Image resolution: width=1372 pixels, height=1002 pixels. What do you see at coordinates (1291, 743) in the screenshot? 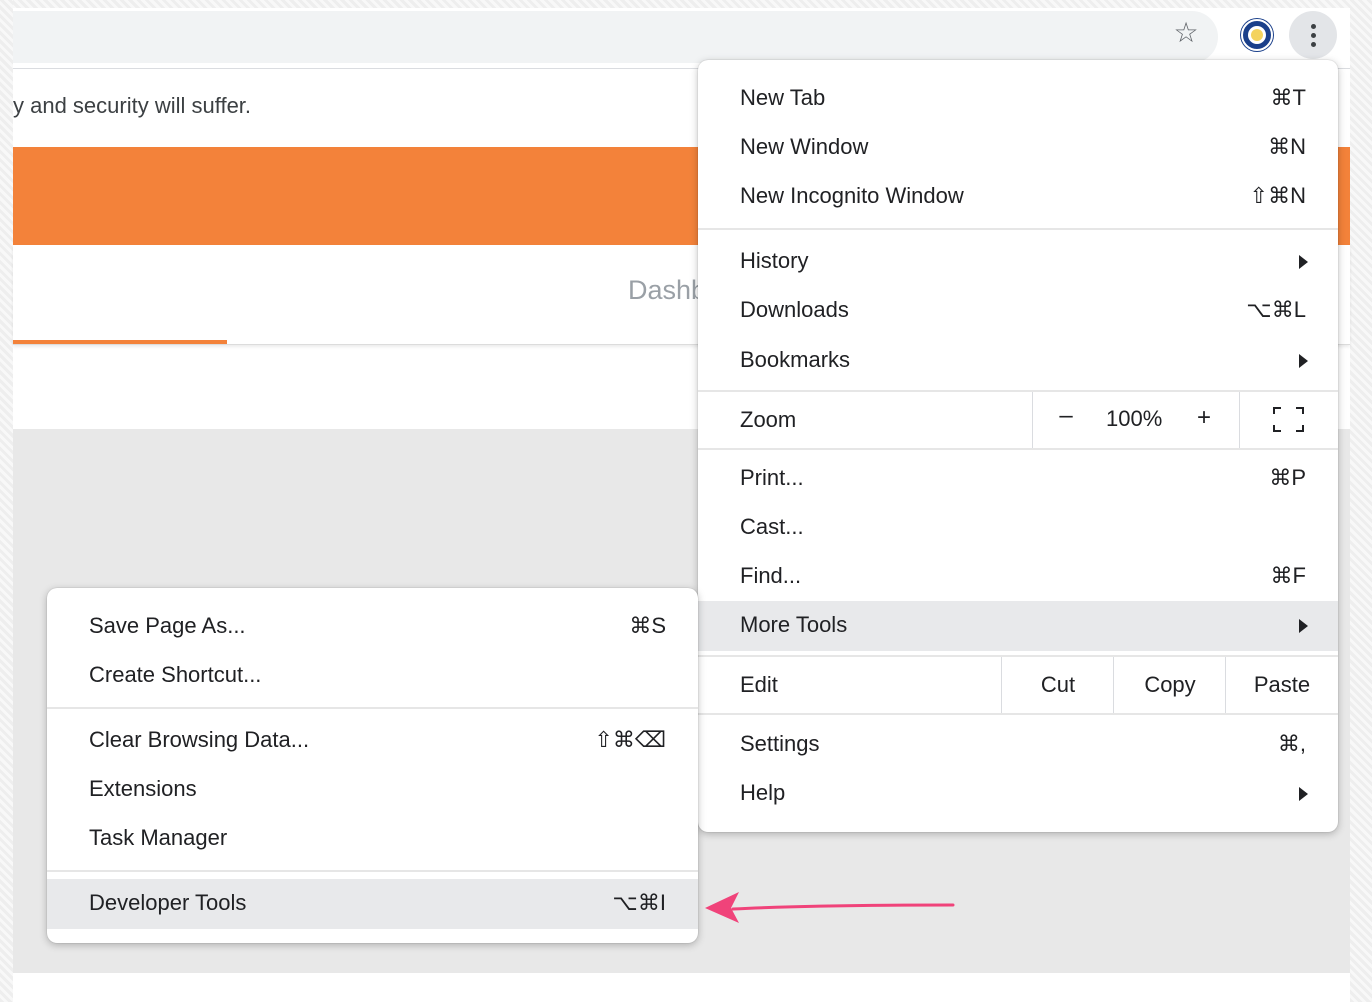
I see `menu-item-shortcut: ⌘,` at bounding box center [1291, 743].